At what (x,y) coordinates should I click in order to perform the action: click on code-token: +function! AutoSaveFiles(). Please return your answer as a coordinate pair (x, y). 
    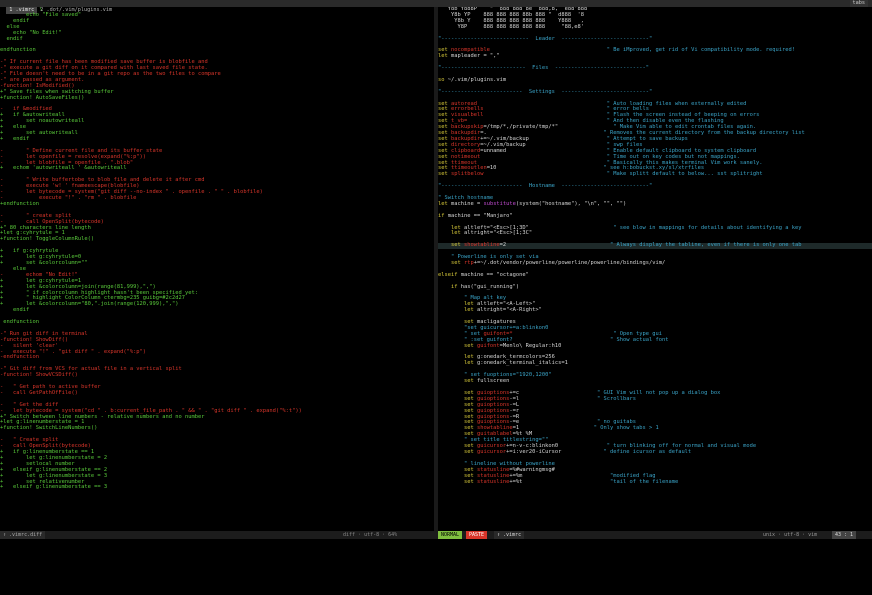
    Looking at the image, I should click on (42, 97).